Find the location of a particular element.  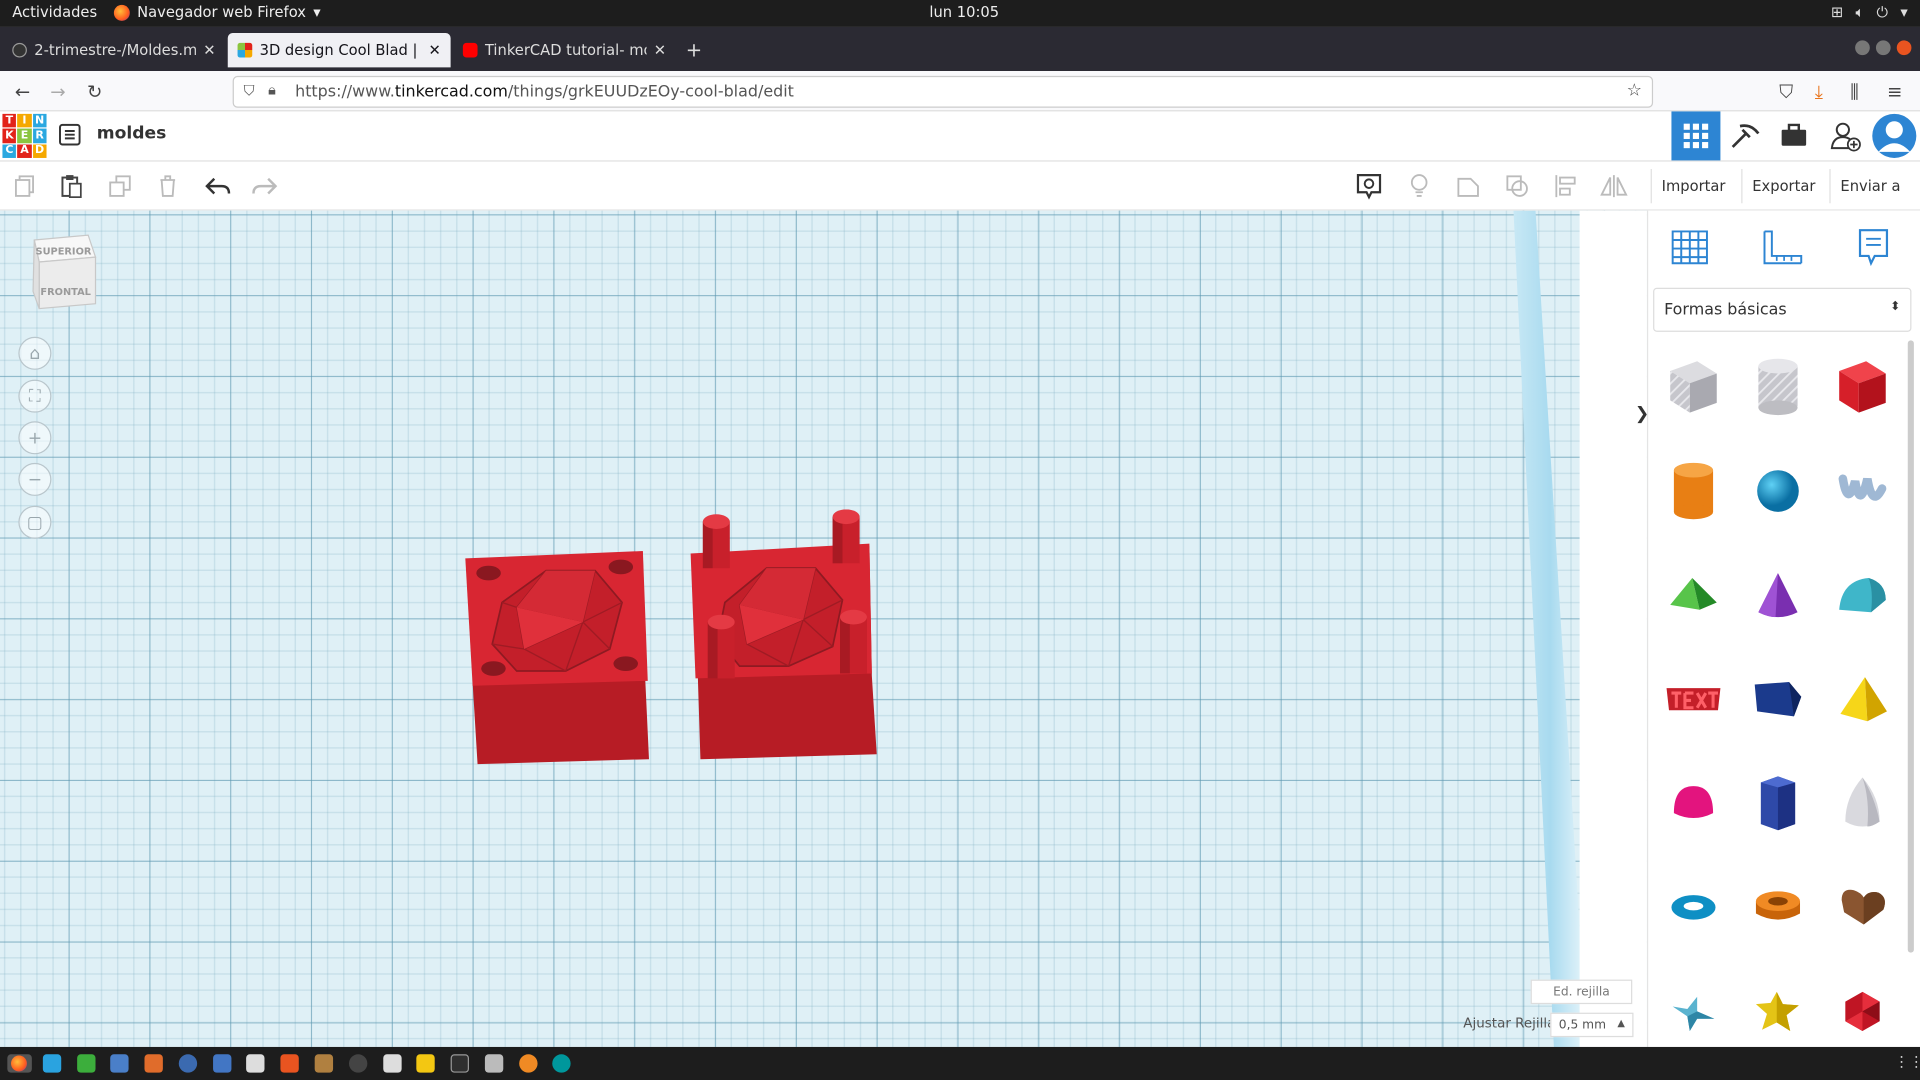

view-cube: SUPERIOR FRONTAL is located at coordinates (63, 272).